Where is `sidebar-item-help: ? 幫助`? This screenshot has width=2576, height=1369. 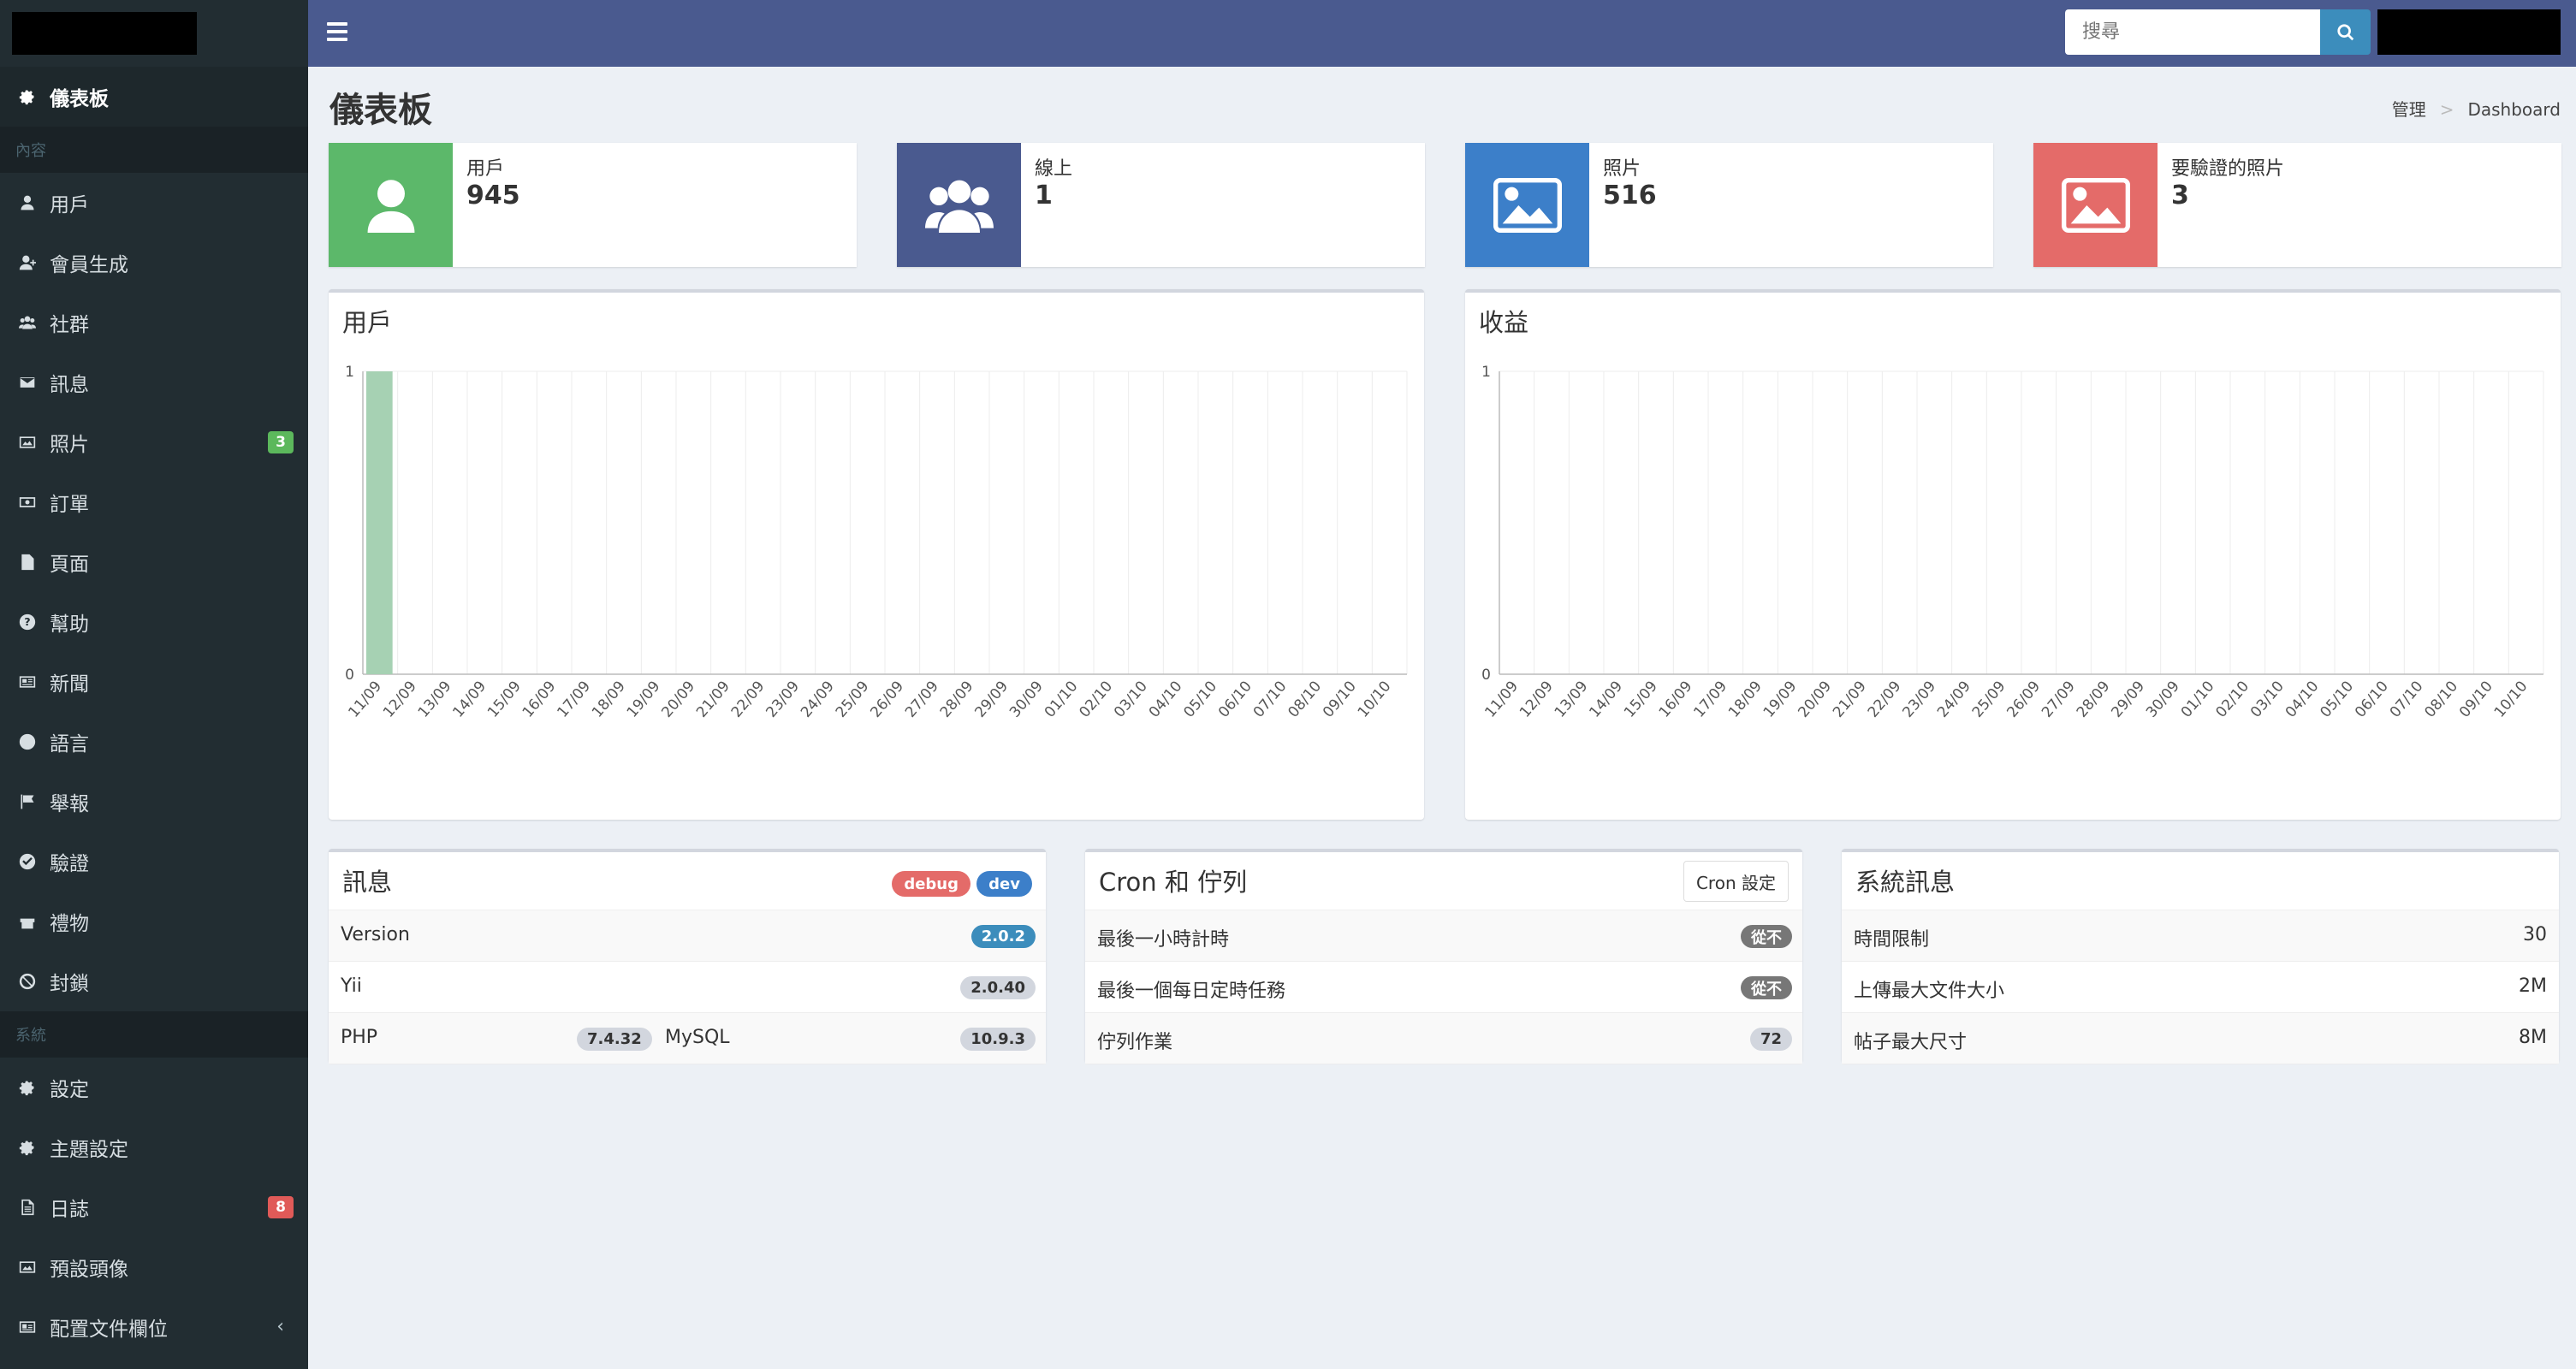 sidebar-item-help: ? 幫助 is located at coordinates (154, 622).